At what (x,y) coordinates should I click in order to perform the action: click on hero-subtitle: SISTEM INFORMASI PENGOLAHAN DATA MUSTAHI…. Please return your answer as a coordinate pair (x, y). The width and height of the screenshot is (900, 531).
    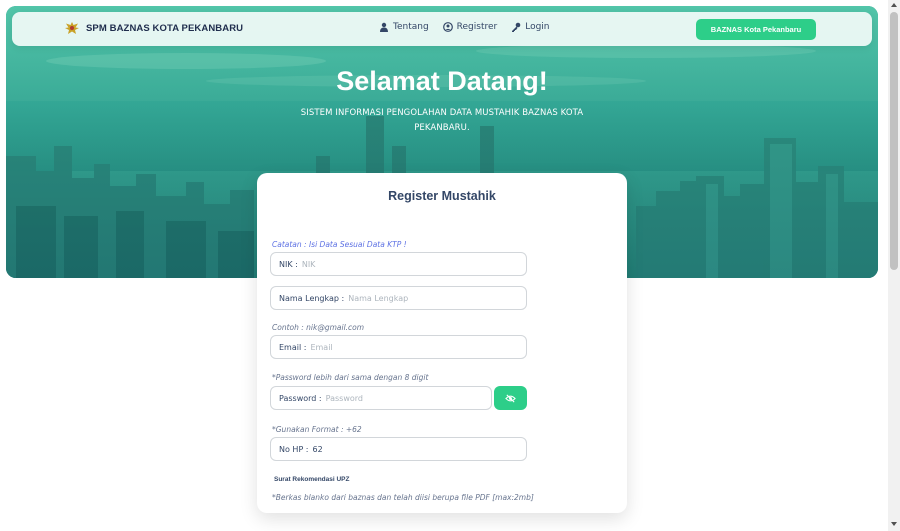
    Looking at the image, I should click on (442, 120).